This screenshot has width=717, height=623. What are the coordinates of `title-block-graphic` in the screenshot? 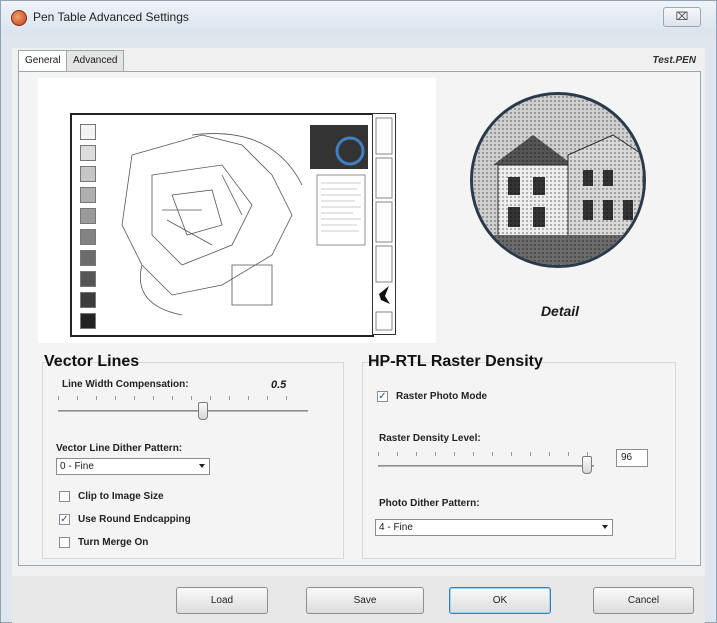 It's located at (384, 224).